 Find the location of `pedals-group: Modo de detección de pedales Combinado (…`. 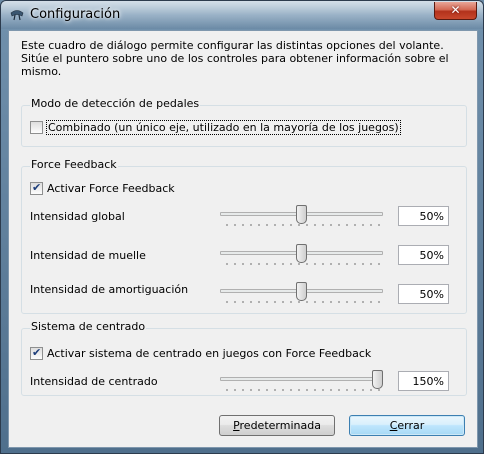

pedals-group: Modo de detección de pedales Combinado (… is located at coordinates (244, 122).